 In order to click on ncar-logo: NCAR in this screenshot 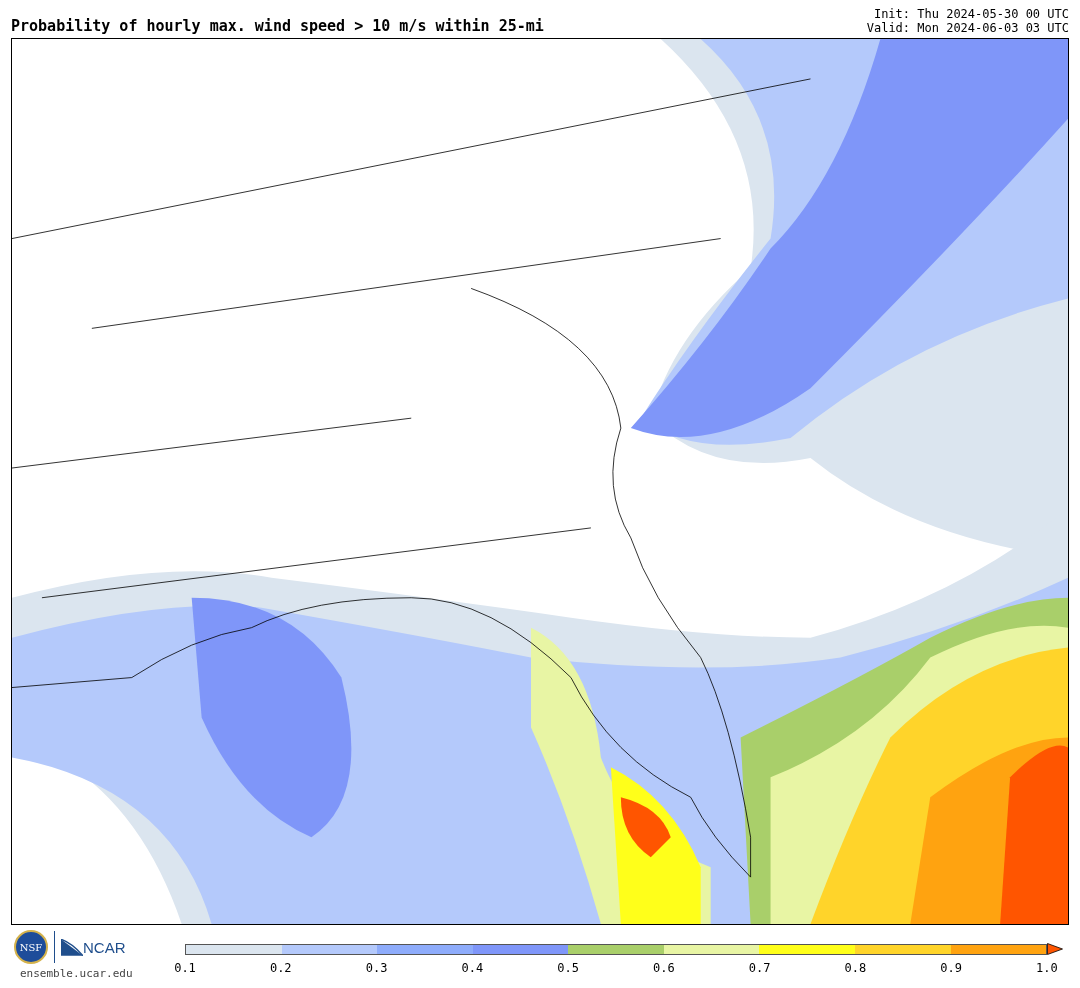, I will do `click(93, 947)`.